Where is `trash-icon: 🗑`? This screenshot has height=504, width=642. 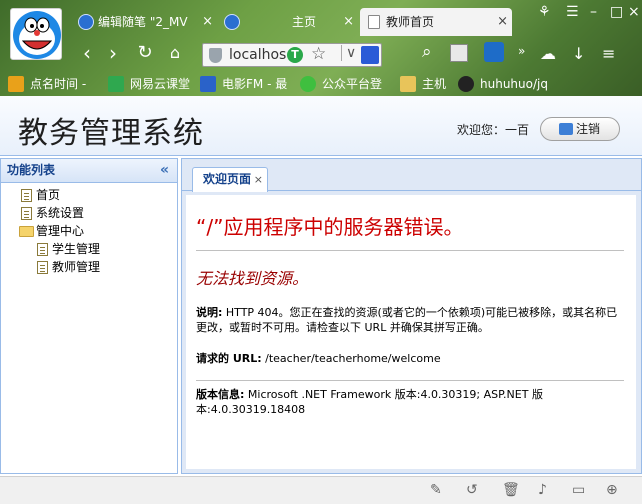
trash-icon: 🗑 is located at coordinates (511, 490).